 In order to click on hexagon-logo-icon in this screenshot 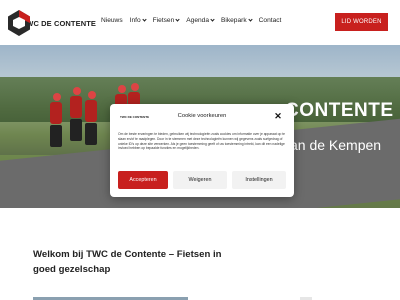, I will do `click(19, 23)`.